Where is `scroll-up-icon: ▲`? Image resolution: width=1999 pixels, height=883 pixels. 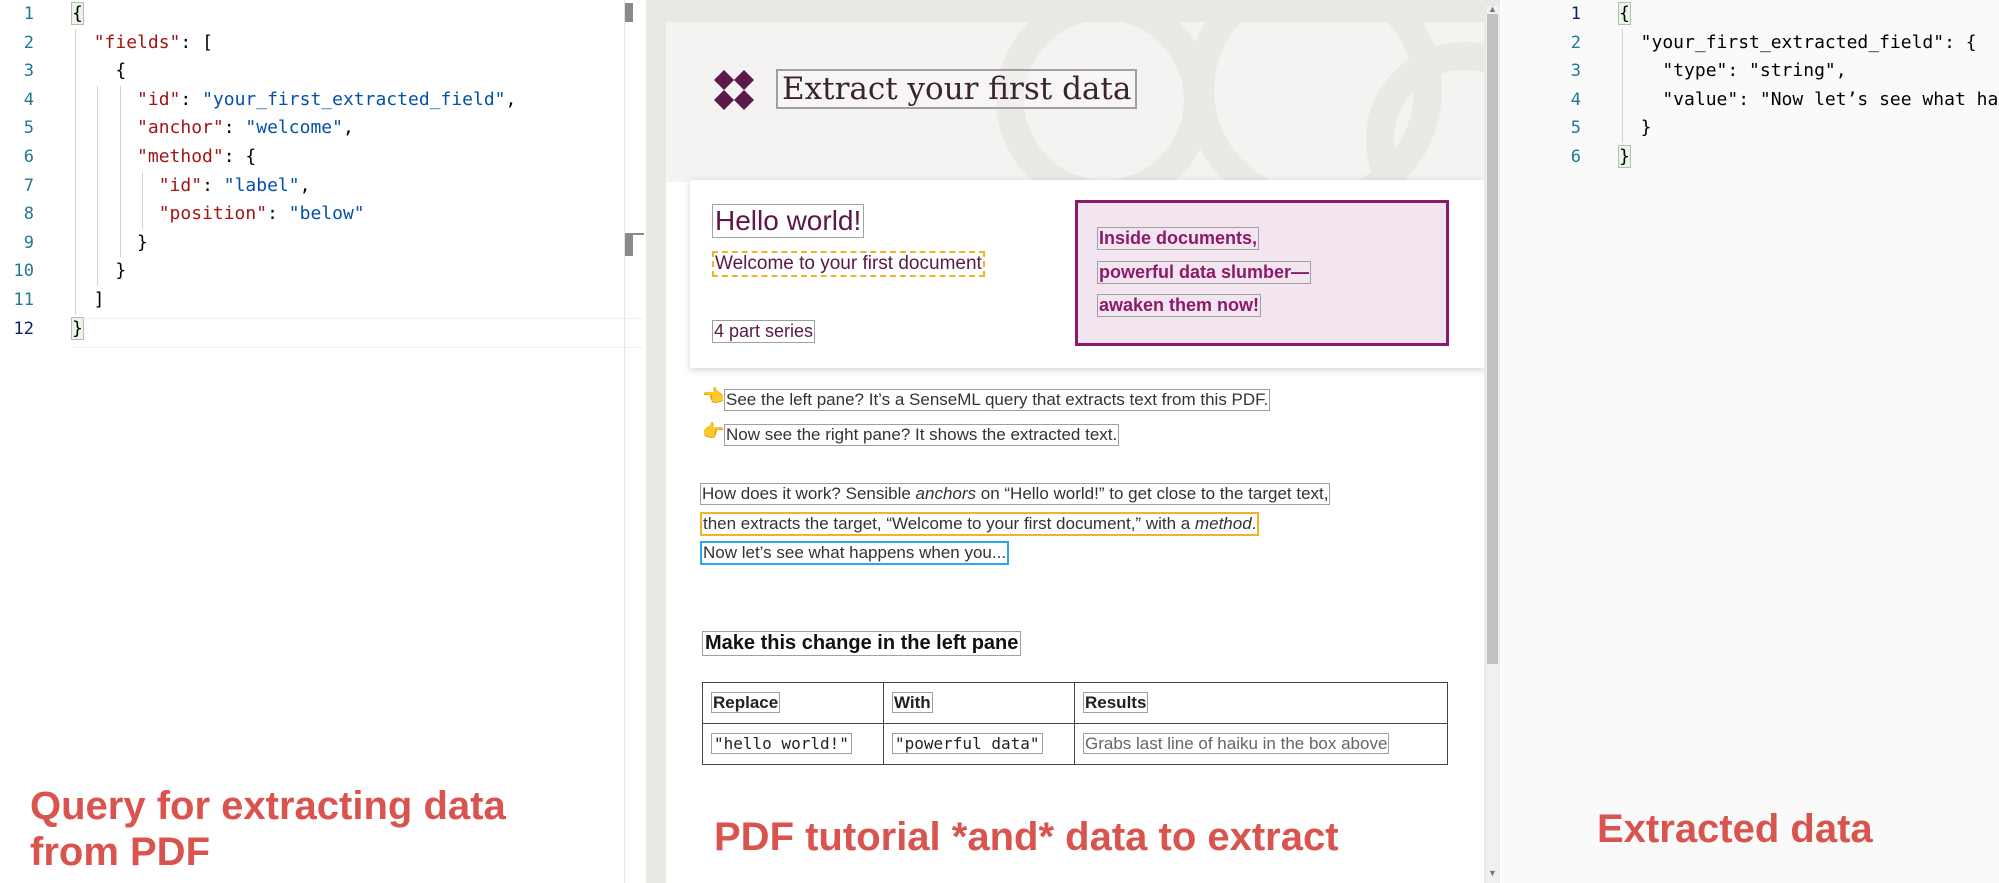 scroll-up-icon: ▲ is located at coordinates (1492, 9).